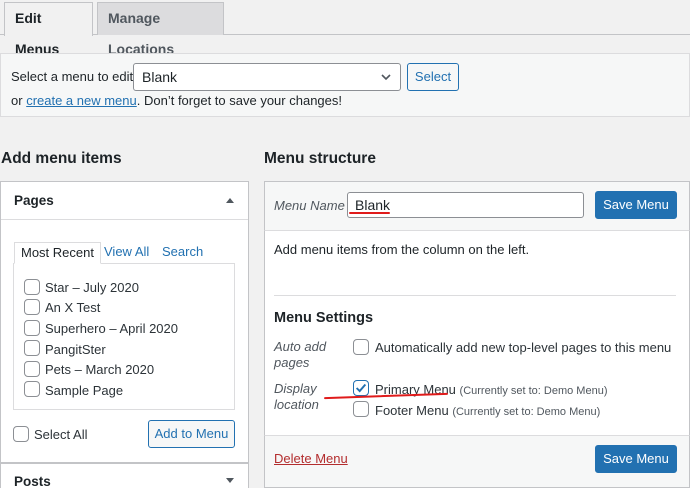 This screenshot has height=488, width=690. Describe the element at coordinates (475, 295) in the screenshot. I see `settings-divider` at that location.